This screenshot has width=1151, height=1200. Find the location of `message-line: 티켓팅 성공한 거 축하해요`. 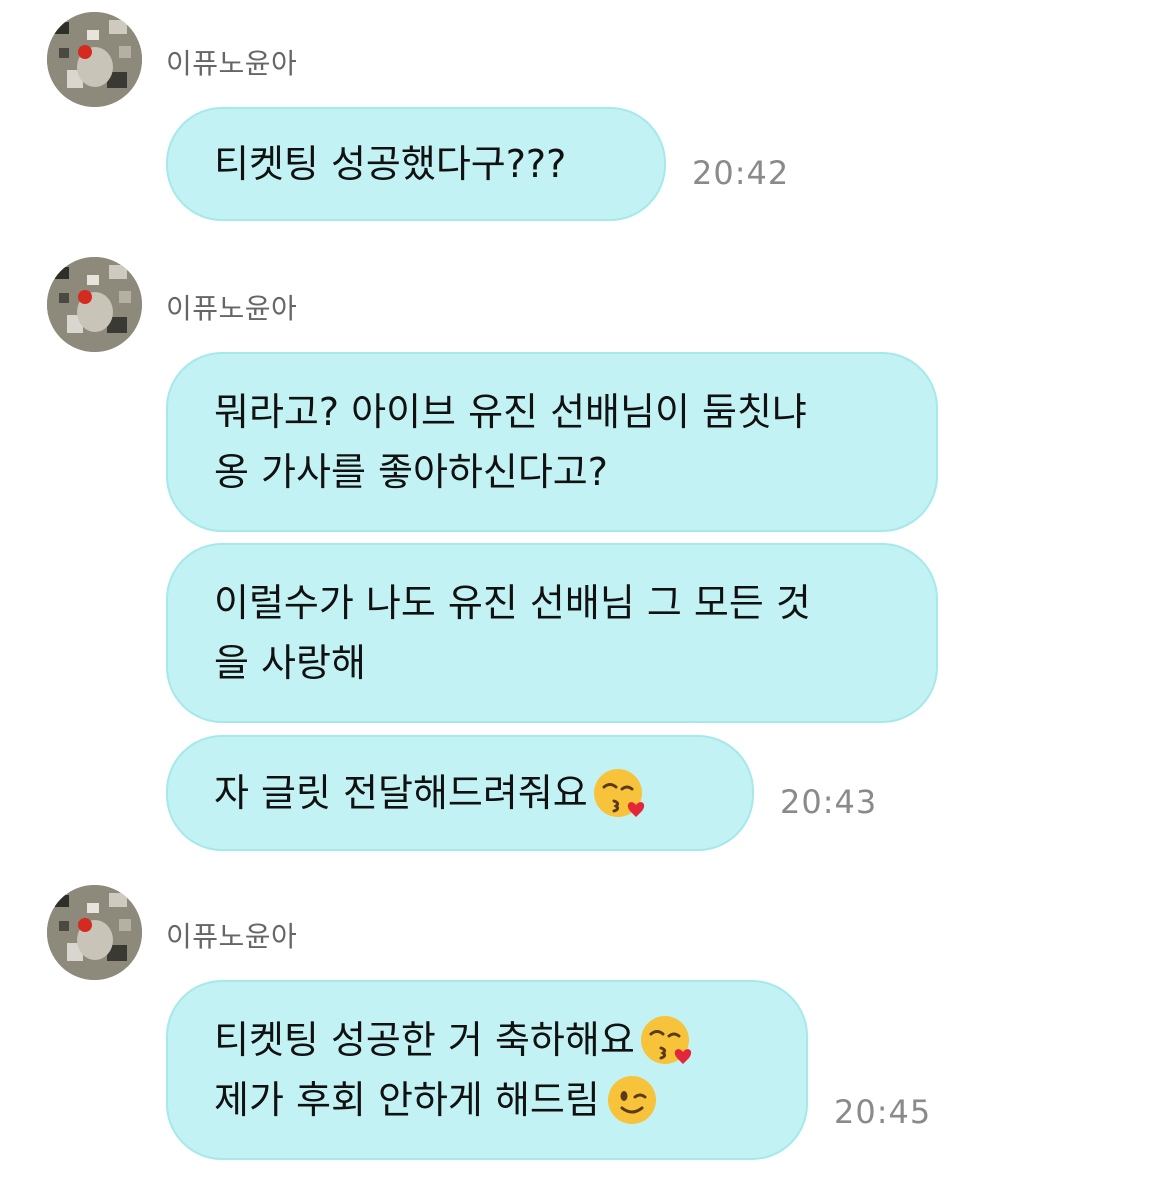

message-line: 티켓팅 성공한 거 축하해요 is located at coordinates (424, 1040).